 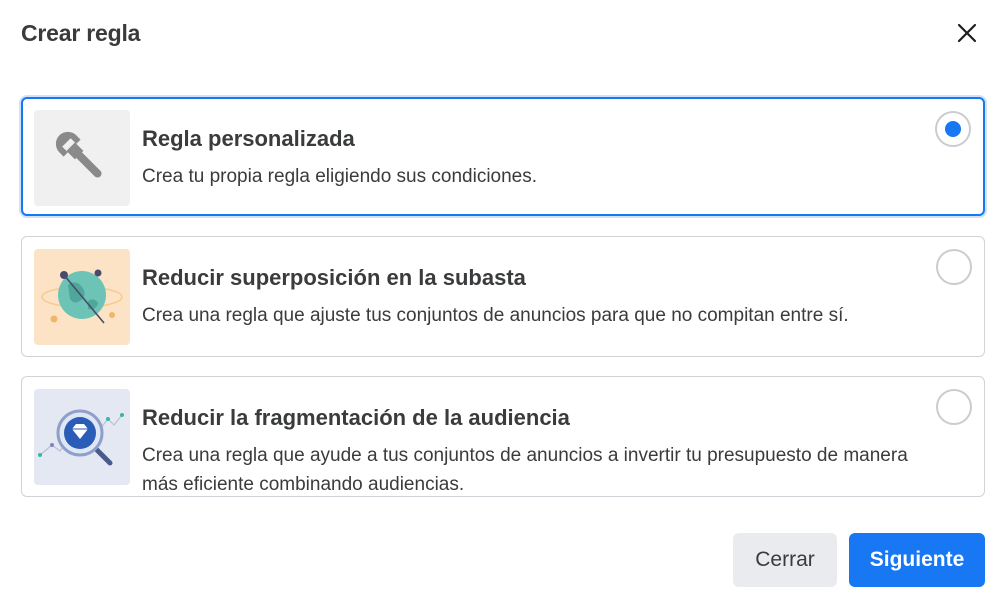 What do you see at coordinates (917, 560) in the screenshot?
I see `next-button: Siguiente` at bounding box center [917, 560].